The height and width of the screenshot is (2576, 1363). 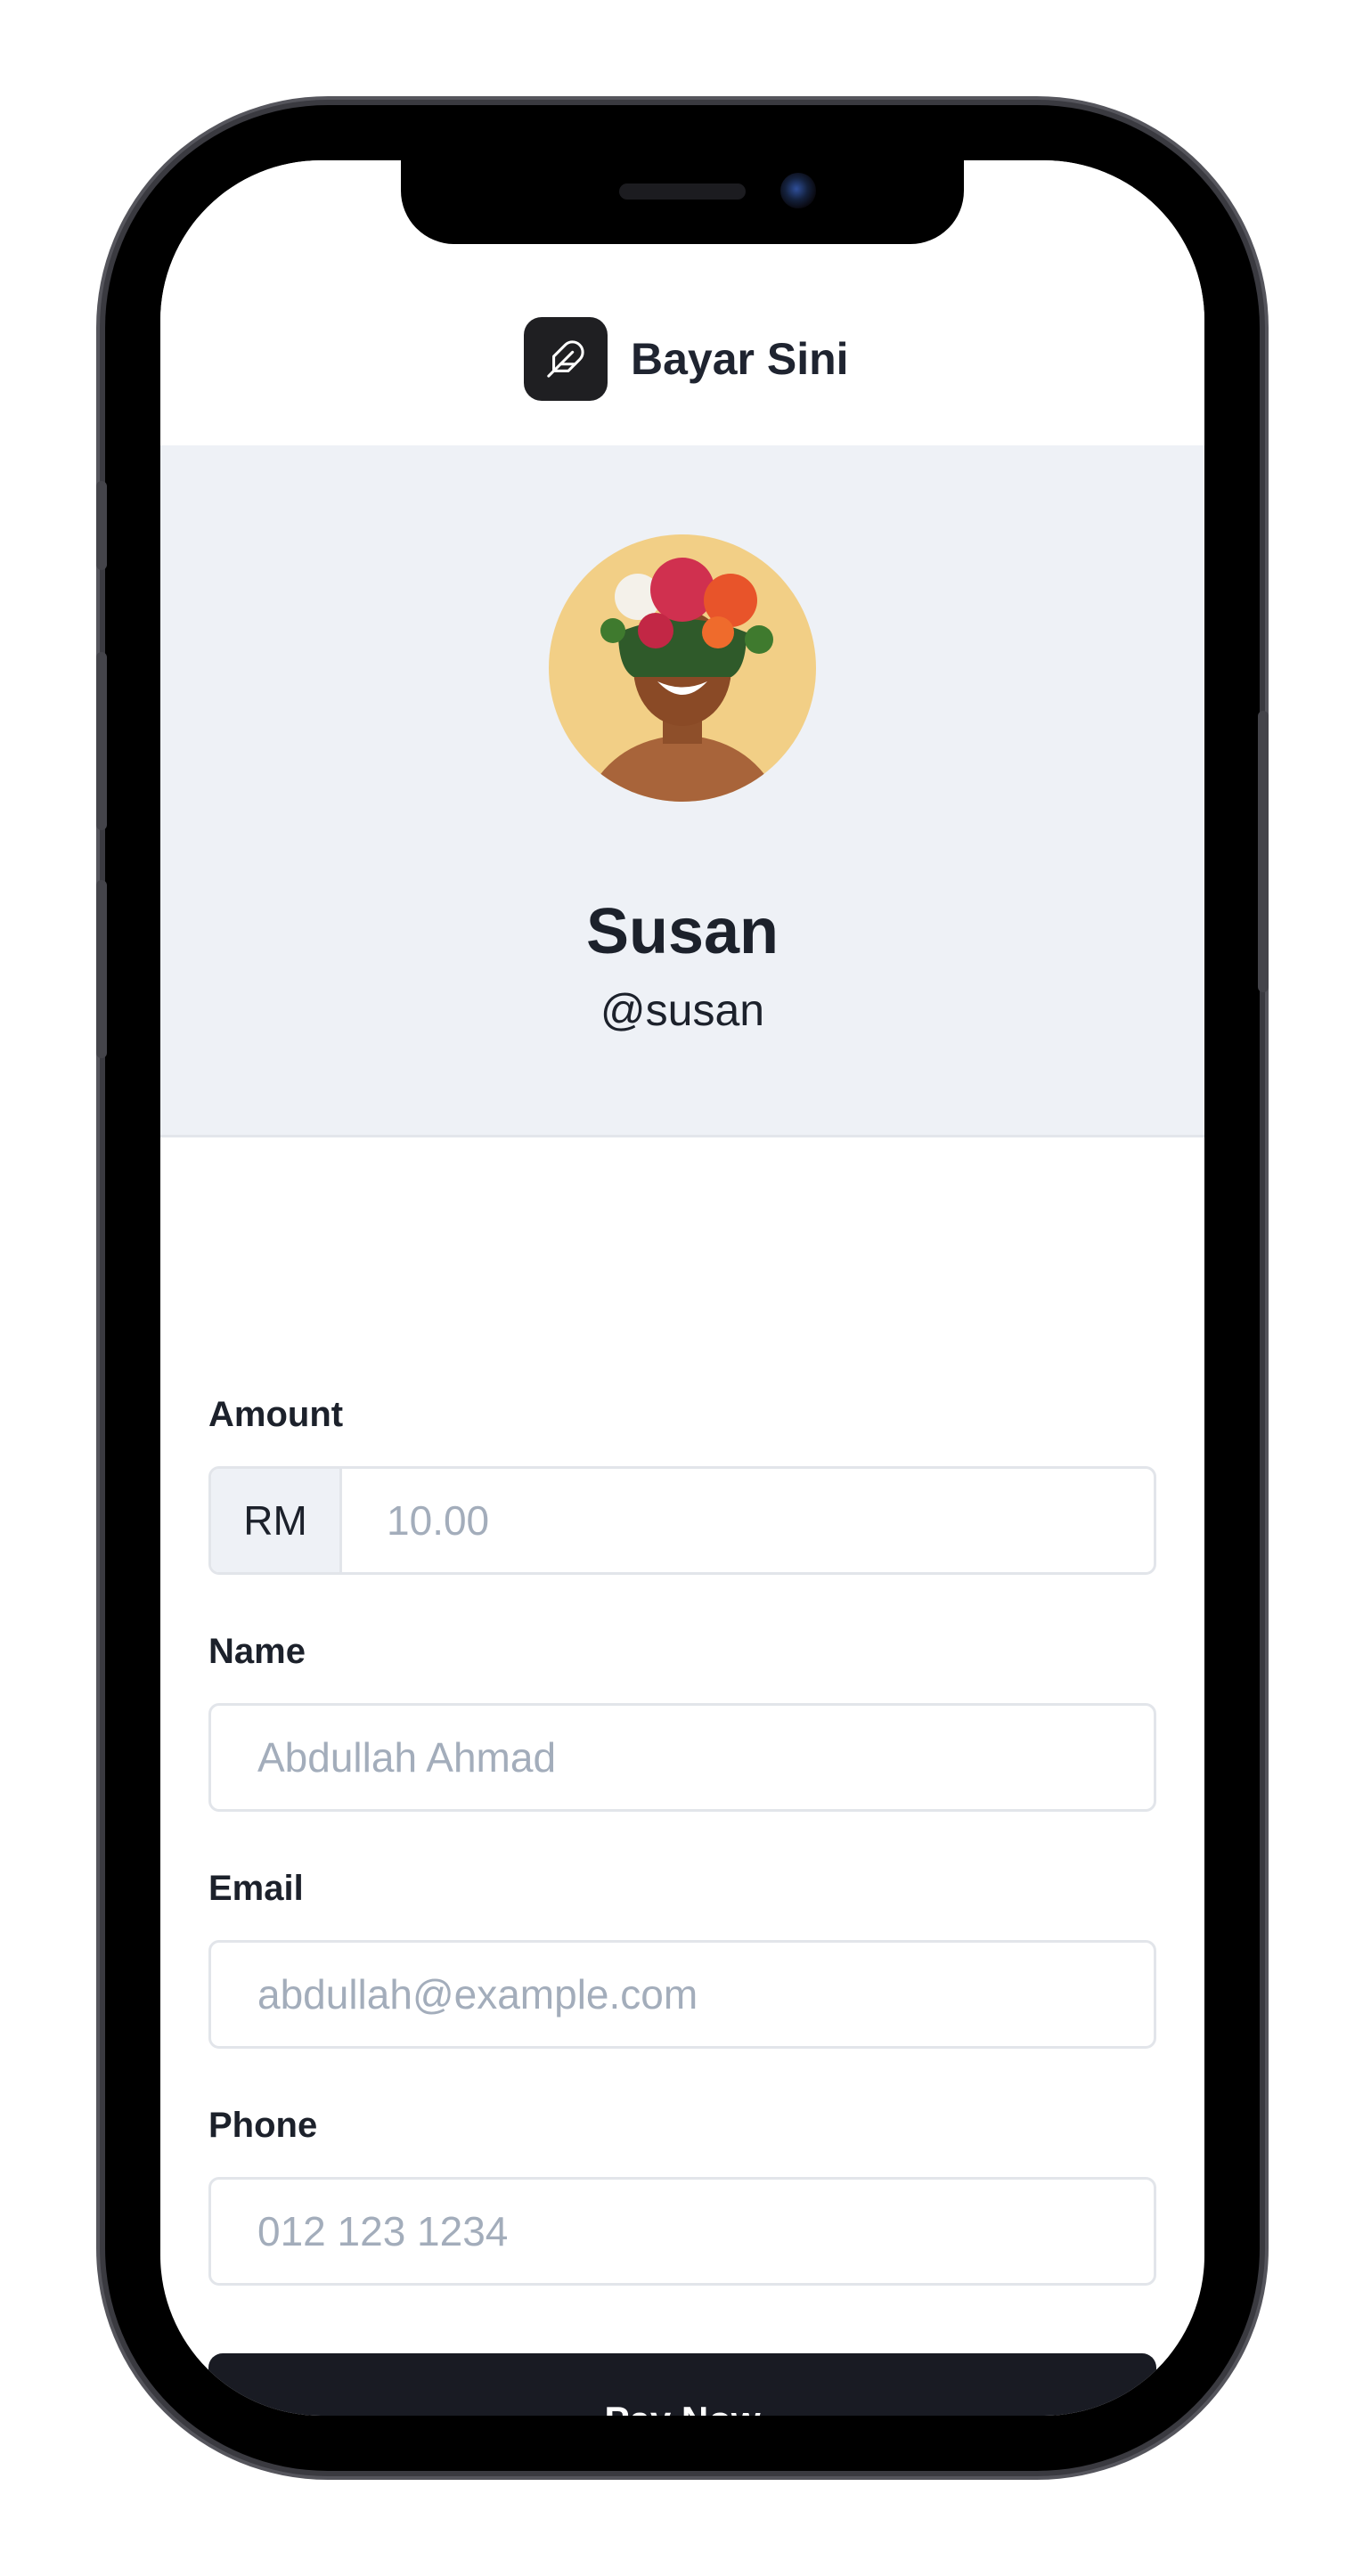 I want to click on brand: Bayar Sini, so click(x=687, y=359).